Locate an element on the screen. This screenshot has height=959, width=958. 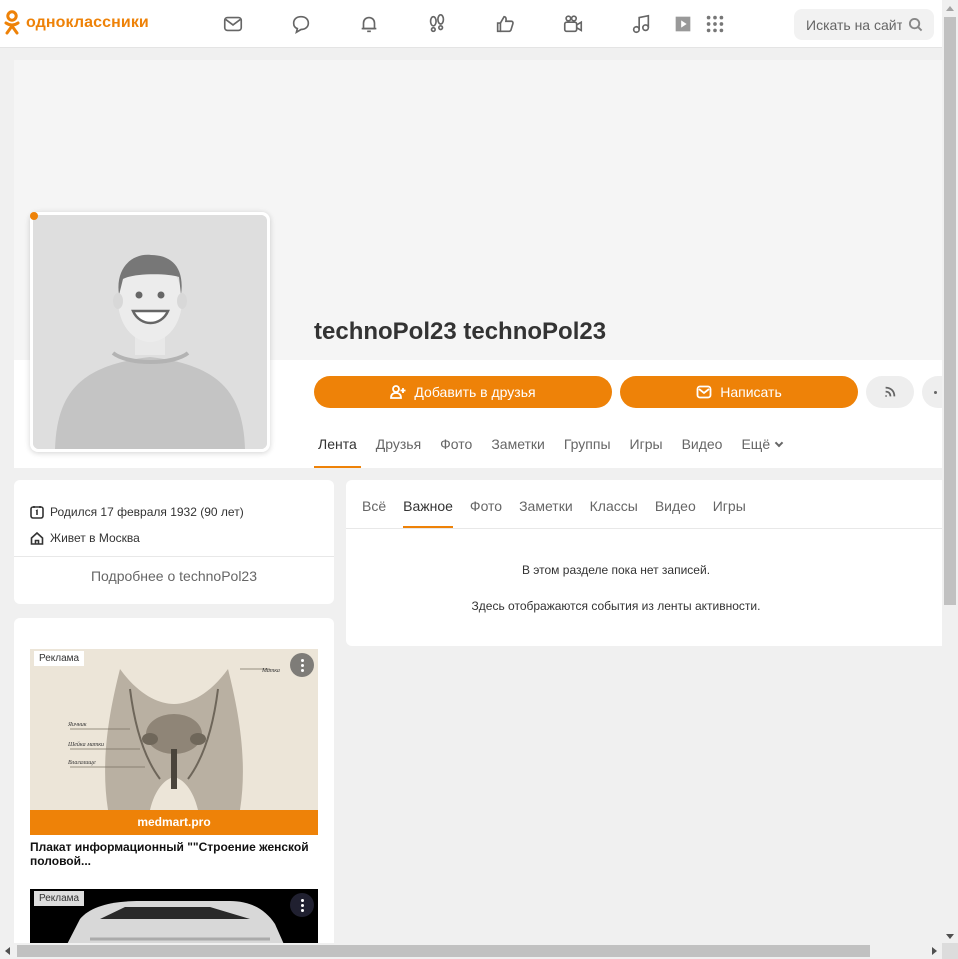
scroll-left-arrow-icon is located at coordinates (7, 951).